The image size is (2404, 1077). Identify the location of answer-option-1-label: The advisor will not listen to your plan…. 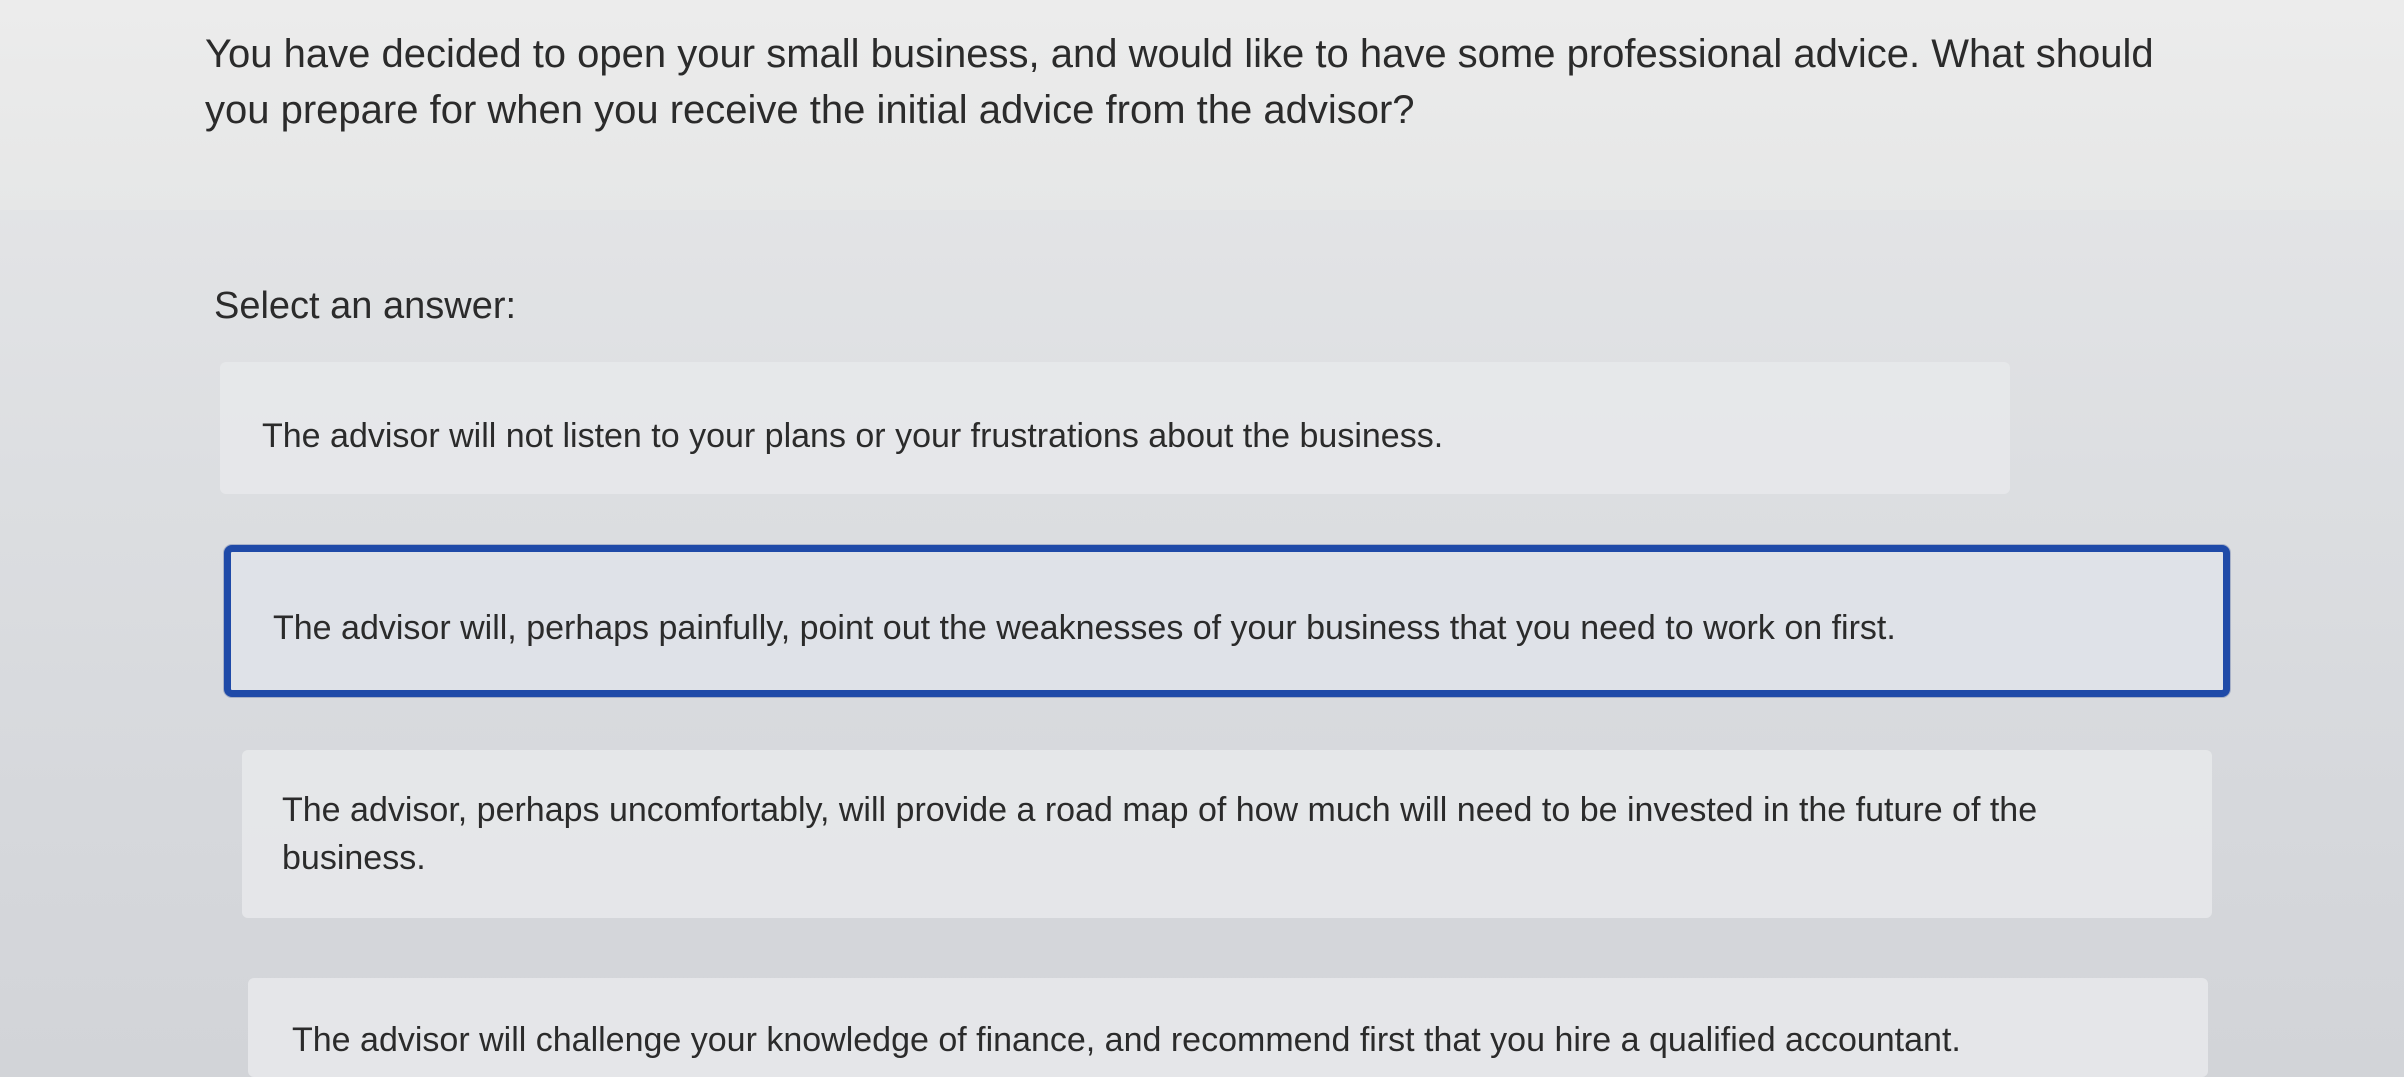
(853, 436).